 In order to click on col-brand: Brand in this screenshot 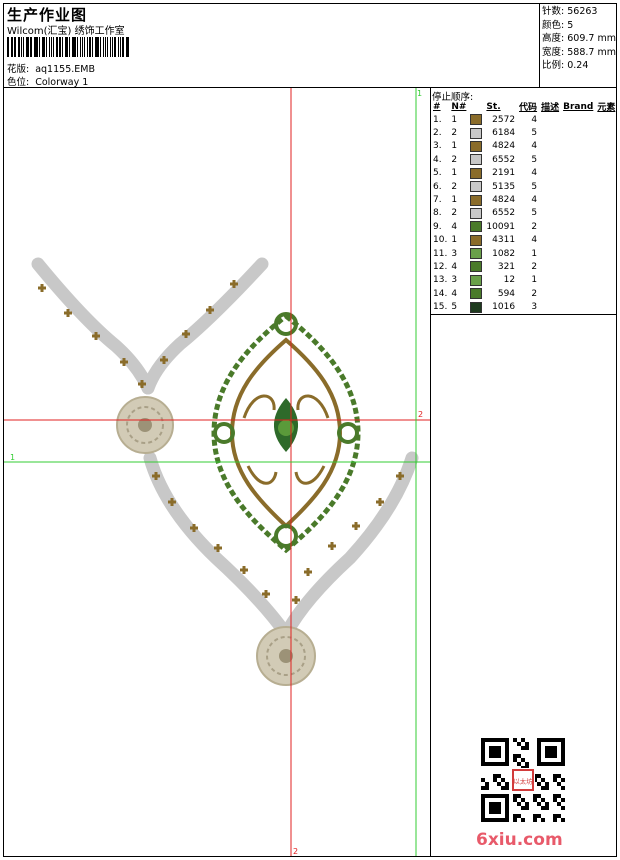, I will do `click(578, 106)`.